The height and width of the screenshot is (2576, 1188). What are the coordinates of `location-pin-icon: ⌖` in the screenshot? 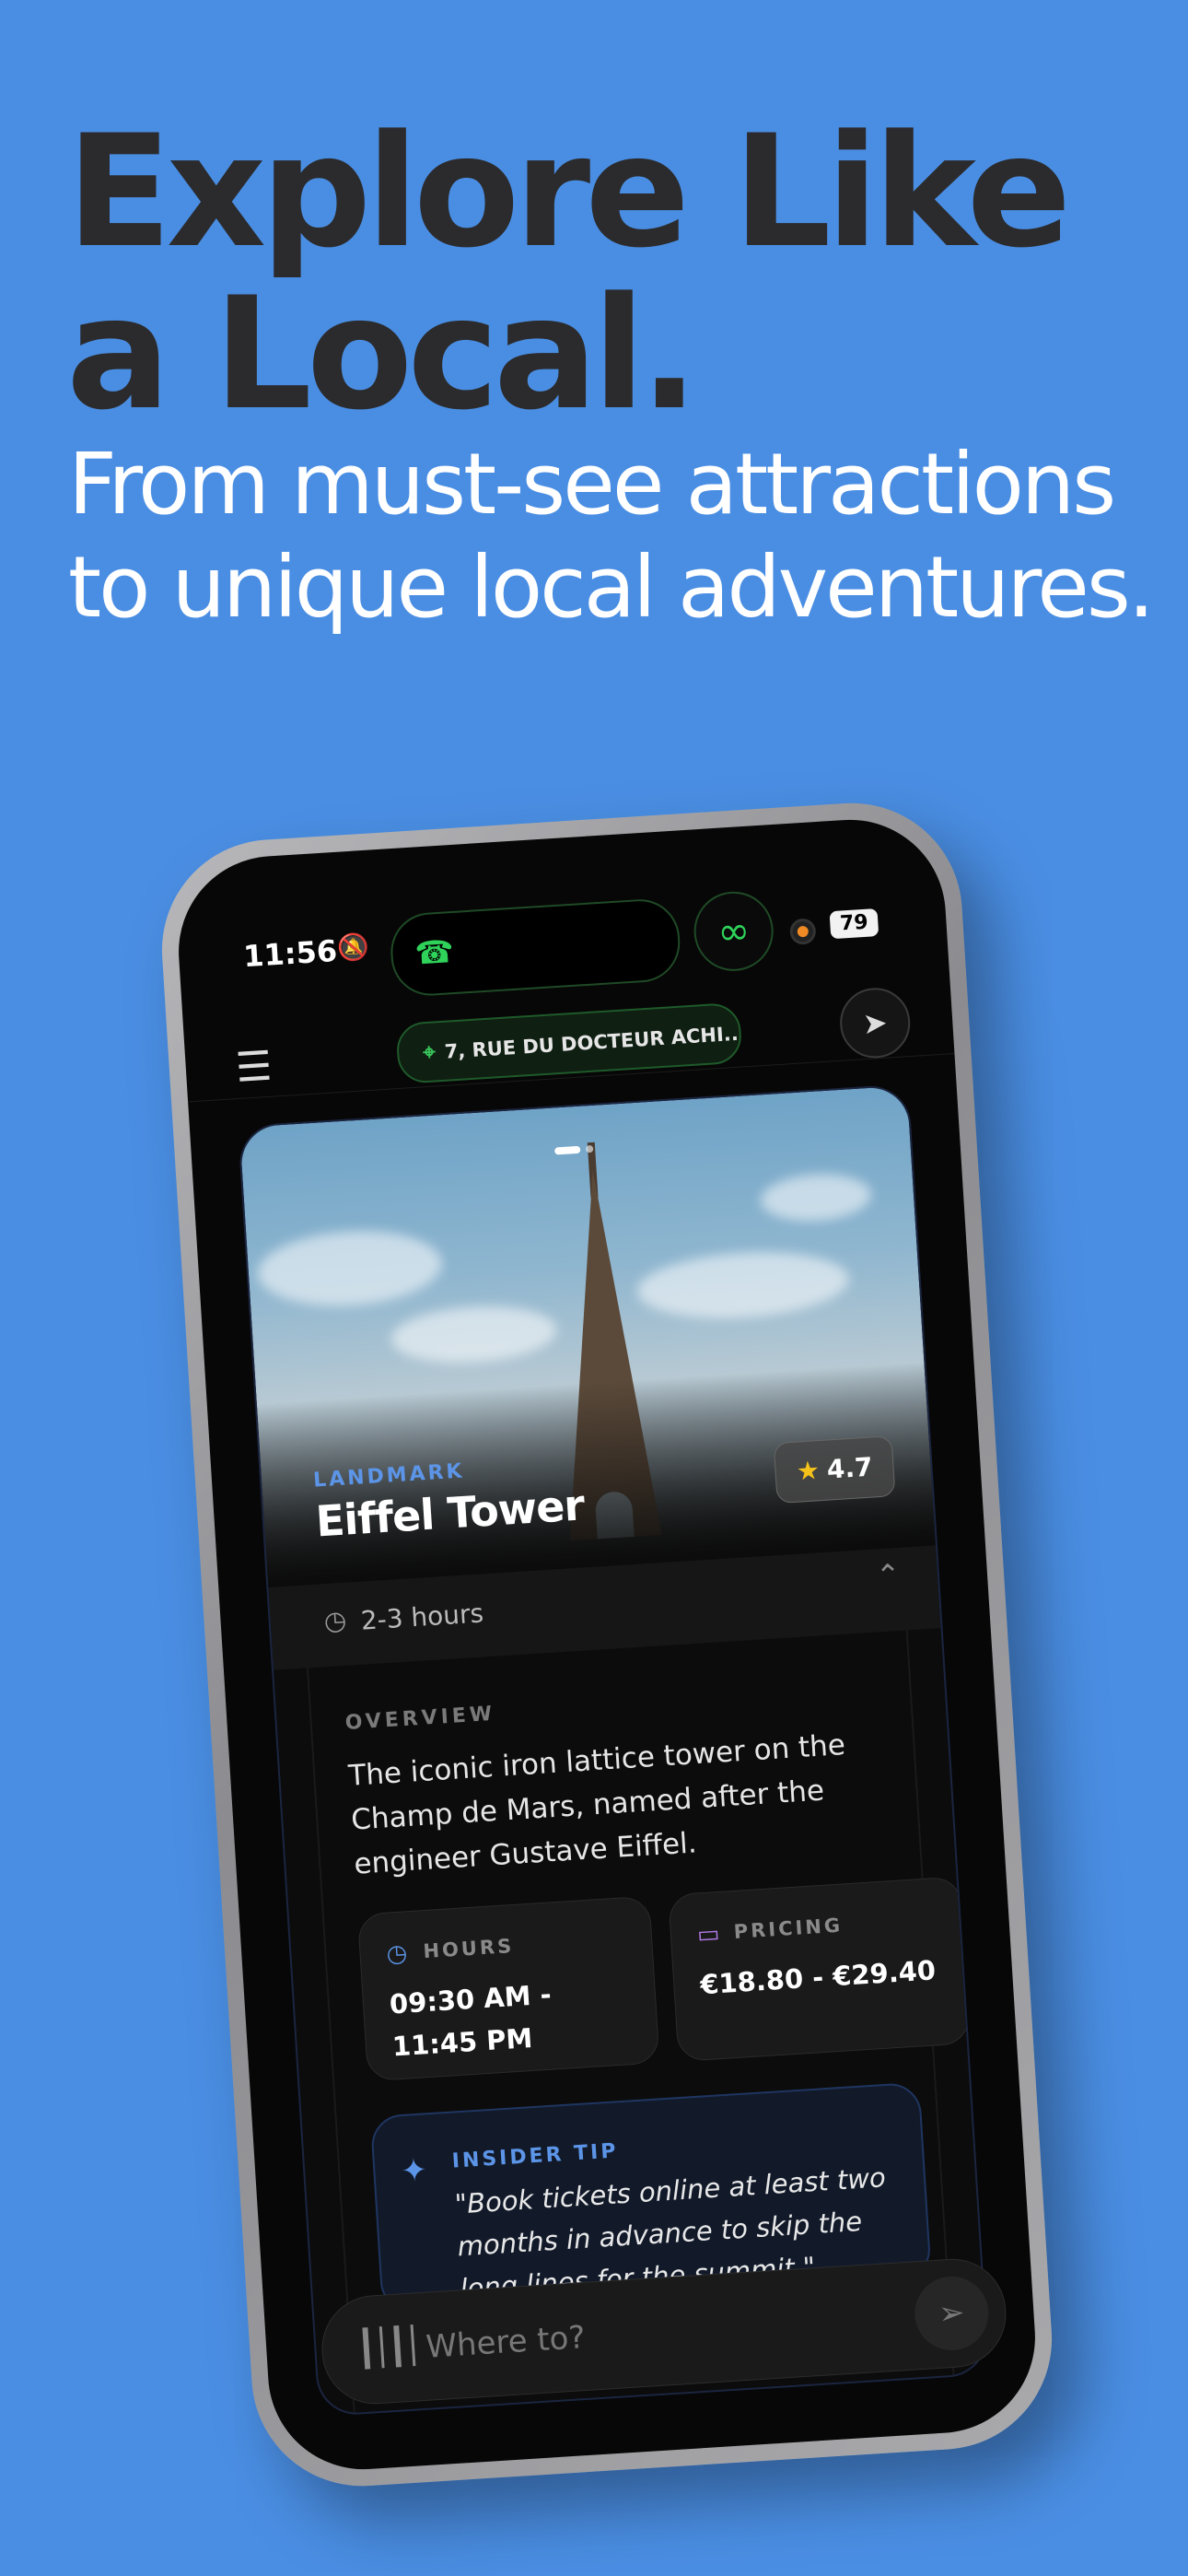 It's located at (429, 1052).